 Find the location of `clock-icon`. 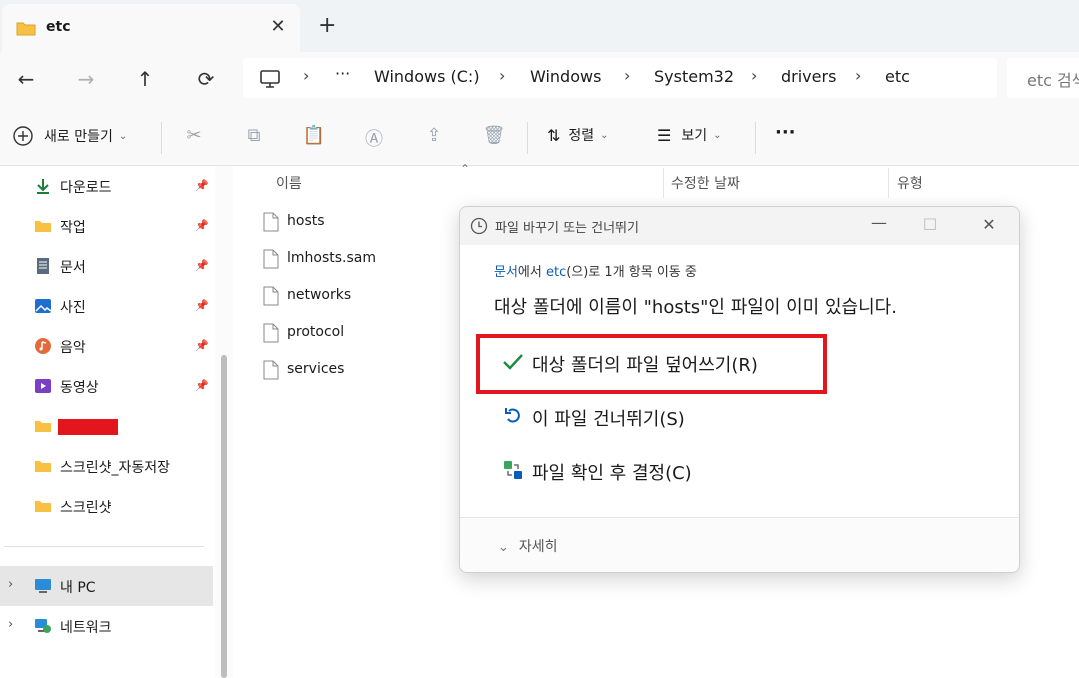

clock-icon is located at coordinates (479, 226).